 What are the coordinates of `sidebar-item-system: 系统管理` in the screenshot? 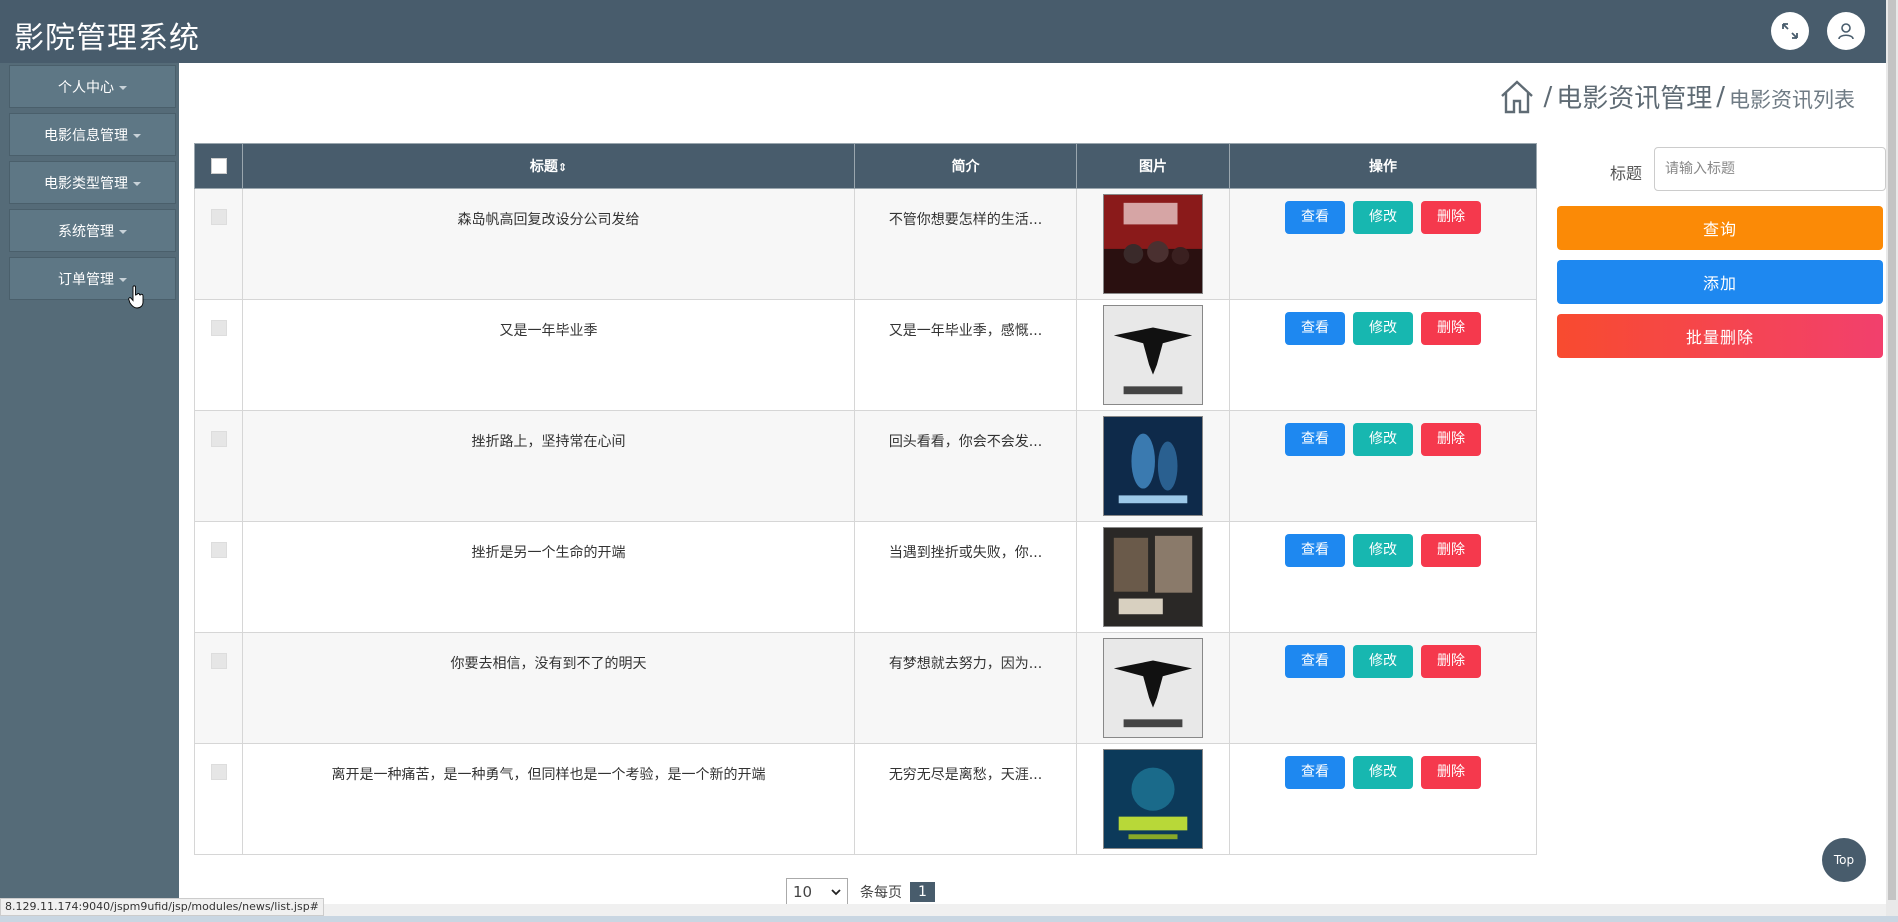 It's located at (92, 230).